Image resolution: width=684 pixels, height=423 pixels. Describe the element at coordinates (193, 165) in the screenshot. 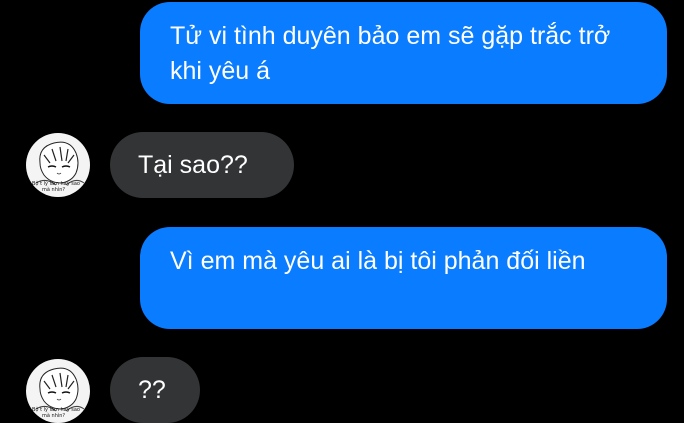

I see `message-text: Tại sao??` at that location.